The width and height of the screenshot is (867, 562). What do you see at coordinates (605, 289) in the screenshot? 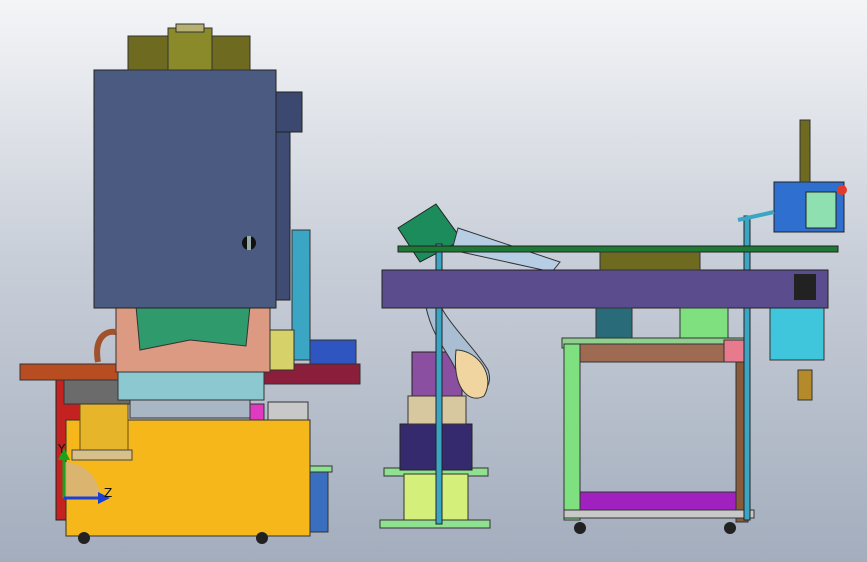
I see `purple-beam` at bounding box center [605, 289].